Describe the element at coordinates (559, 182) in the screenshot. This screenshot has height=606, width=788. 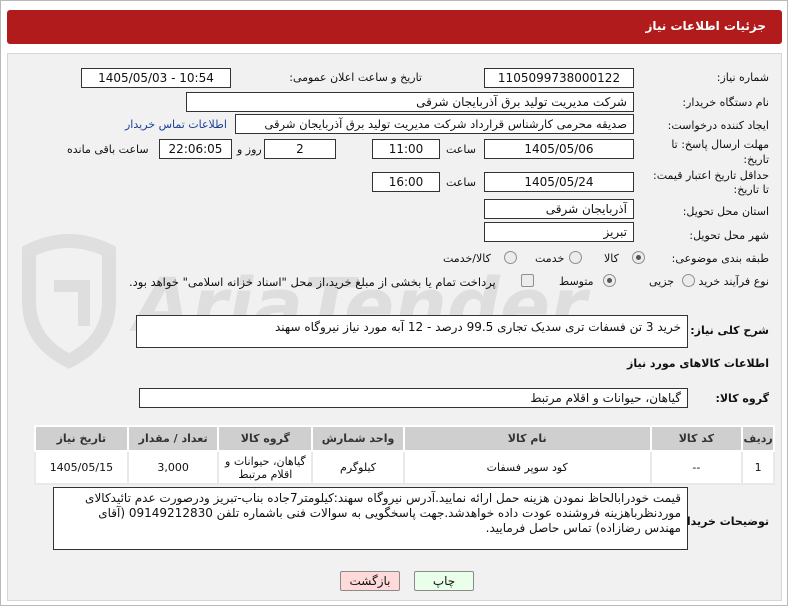
I see `validity-date-field: 1405/05/24` at that location.